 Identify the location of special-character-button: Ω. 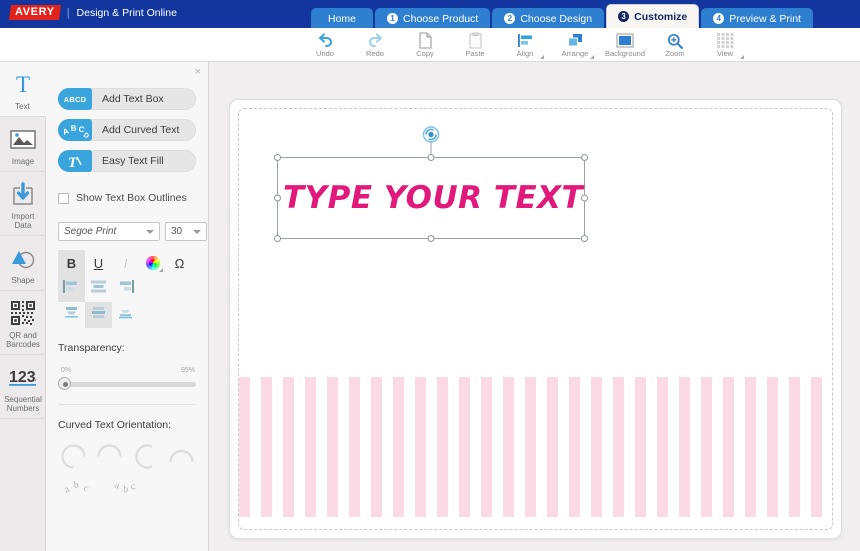
(179, 263).